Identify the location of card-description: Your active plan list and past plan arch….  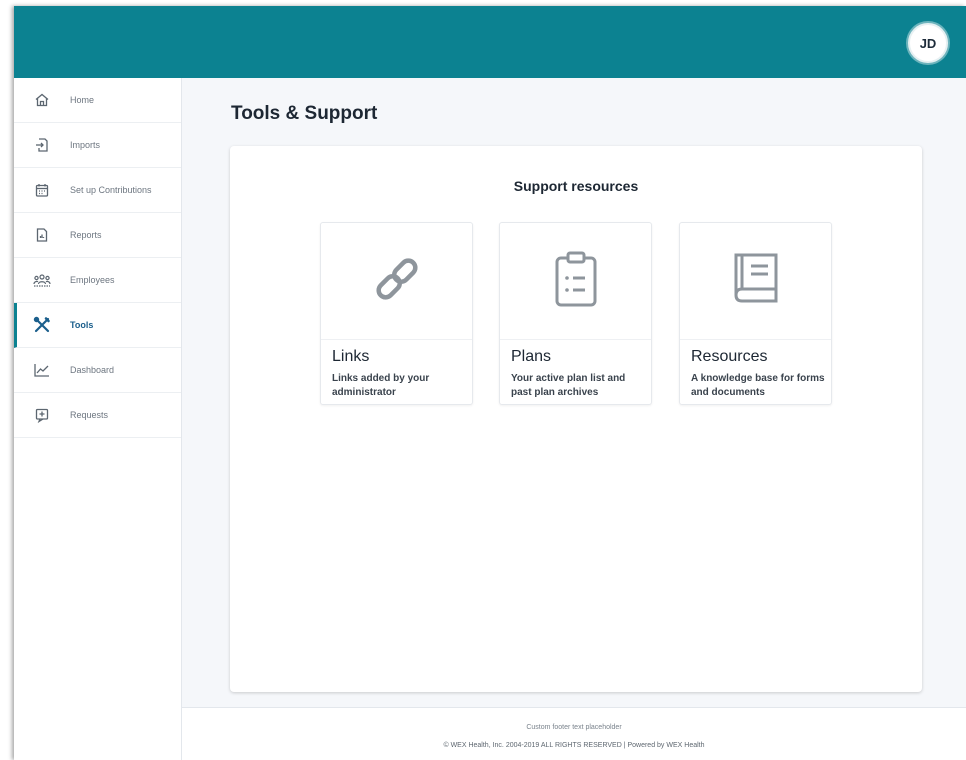
(568, 385).